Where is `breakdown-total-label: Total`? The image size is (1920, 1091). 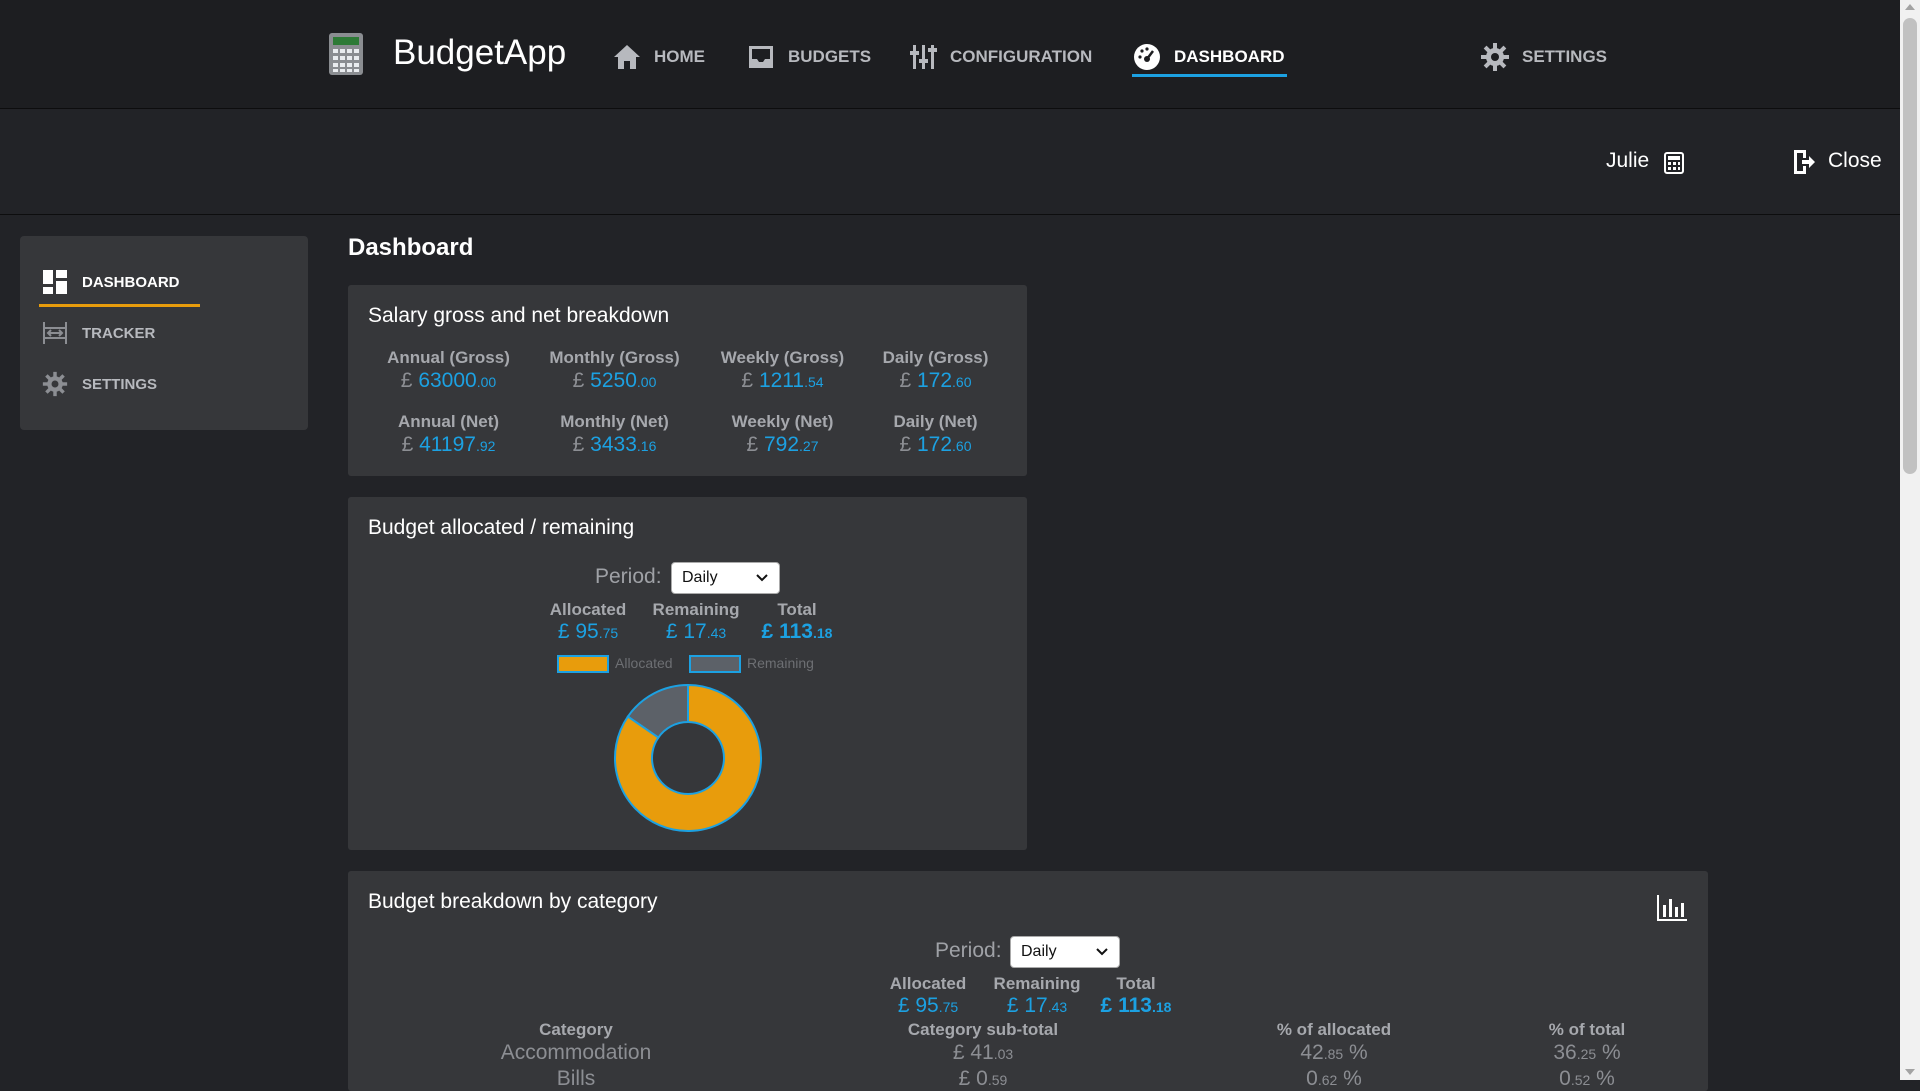 breakdown-total-label: Total is located at coordinates (1136, 983).